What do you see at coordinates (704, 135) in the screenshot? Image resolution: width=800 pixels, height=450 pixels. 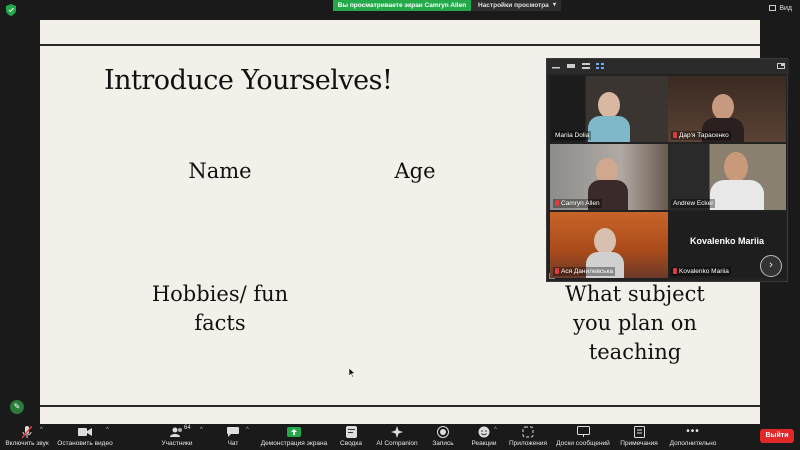 I see `participant-name: Дар'я Тарасенко` at bounding box center [704, 135].